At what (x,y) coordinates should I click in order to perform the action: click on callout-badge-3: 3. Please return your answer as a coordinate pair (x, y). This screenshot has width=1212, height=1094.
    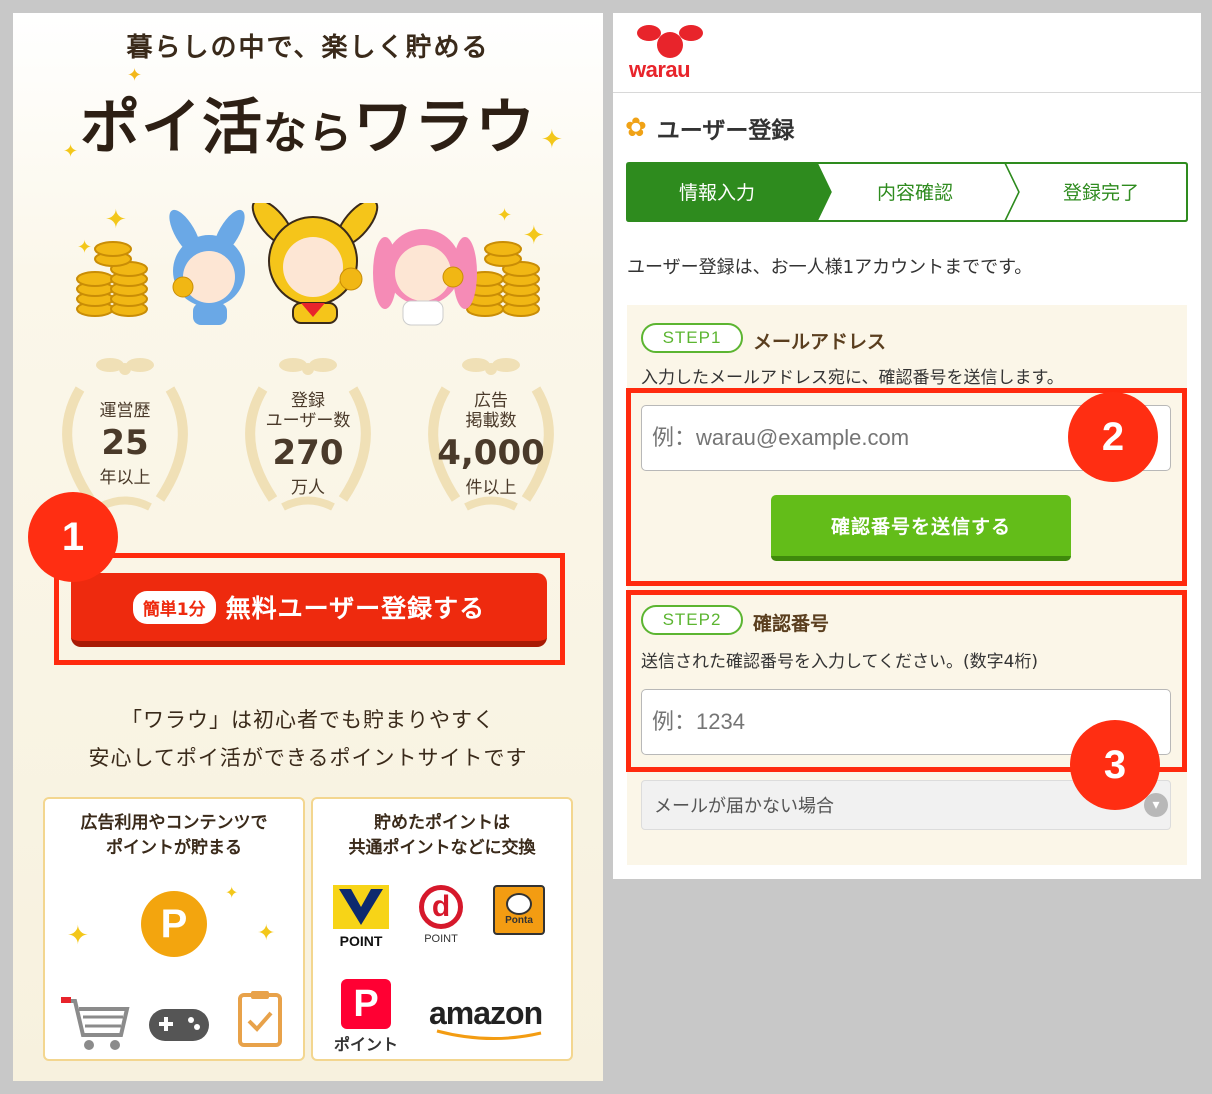
    Looking at the image, I should click on (1115, 765).